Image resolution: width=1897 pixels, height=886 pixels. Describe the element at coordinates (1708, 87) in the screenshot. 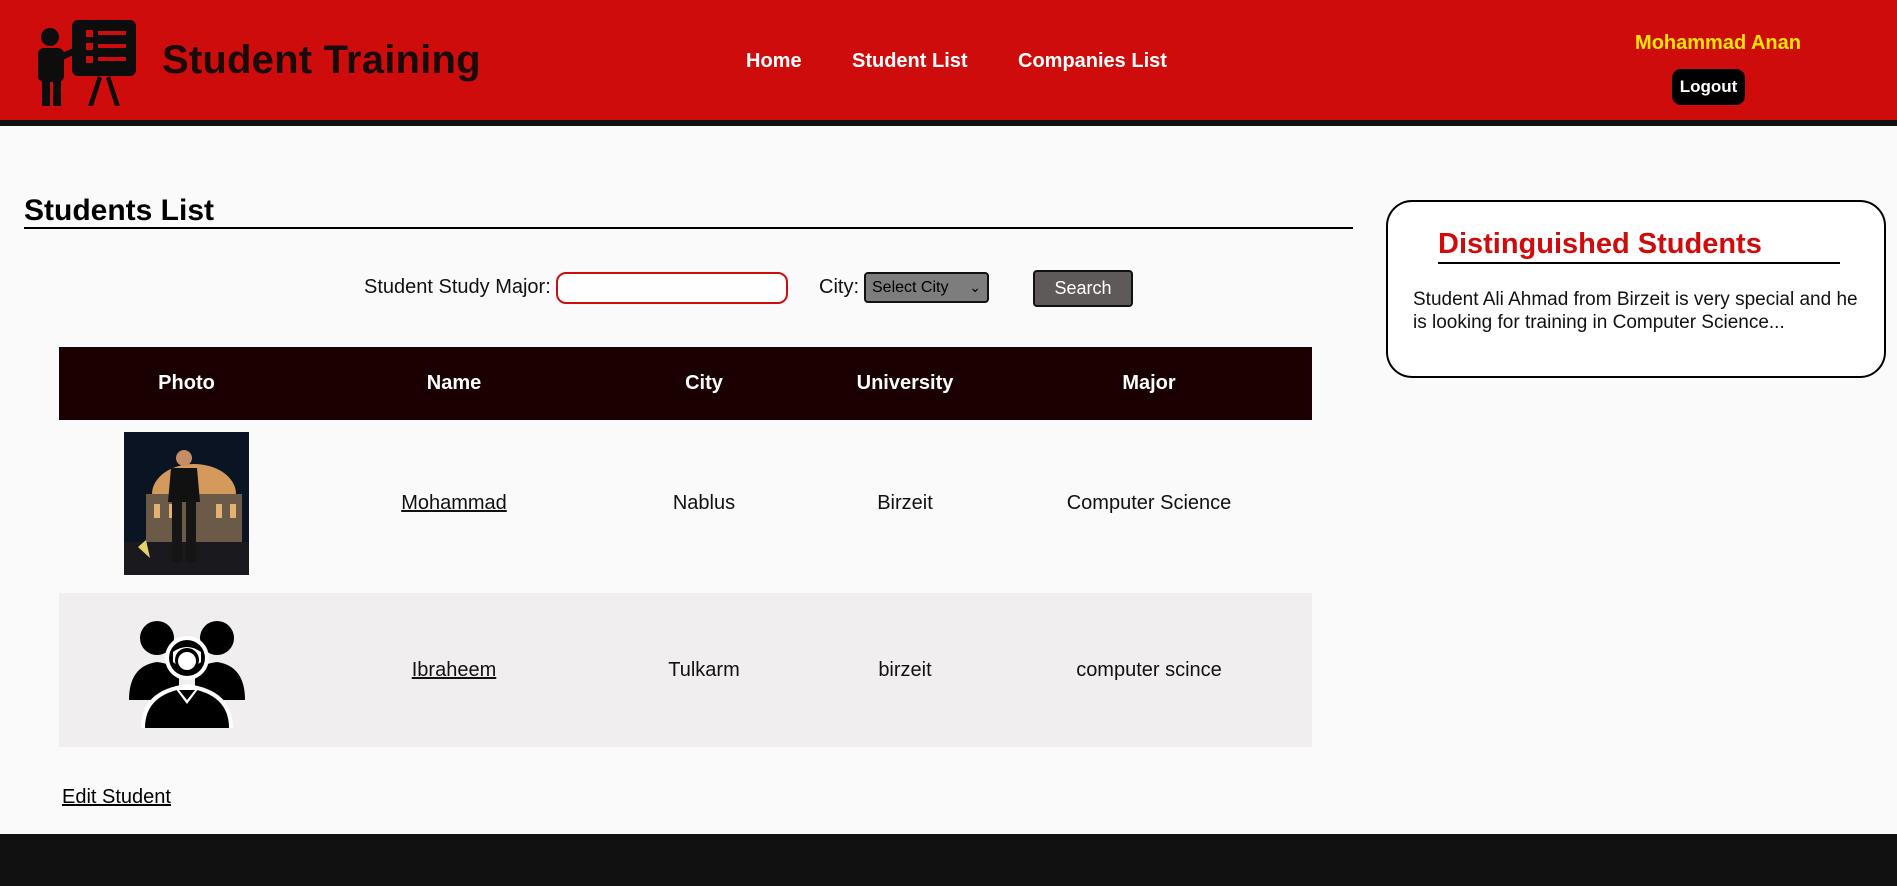

I see `logout-button: Logout` at that location.